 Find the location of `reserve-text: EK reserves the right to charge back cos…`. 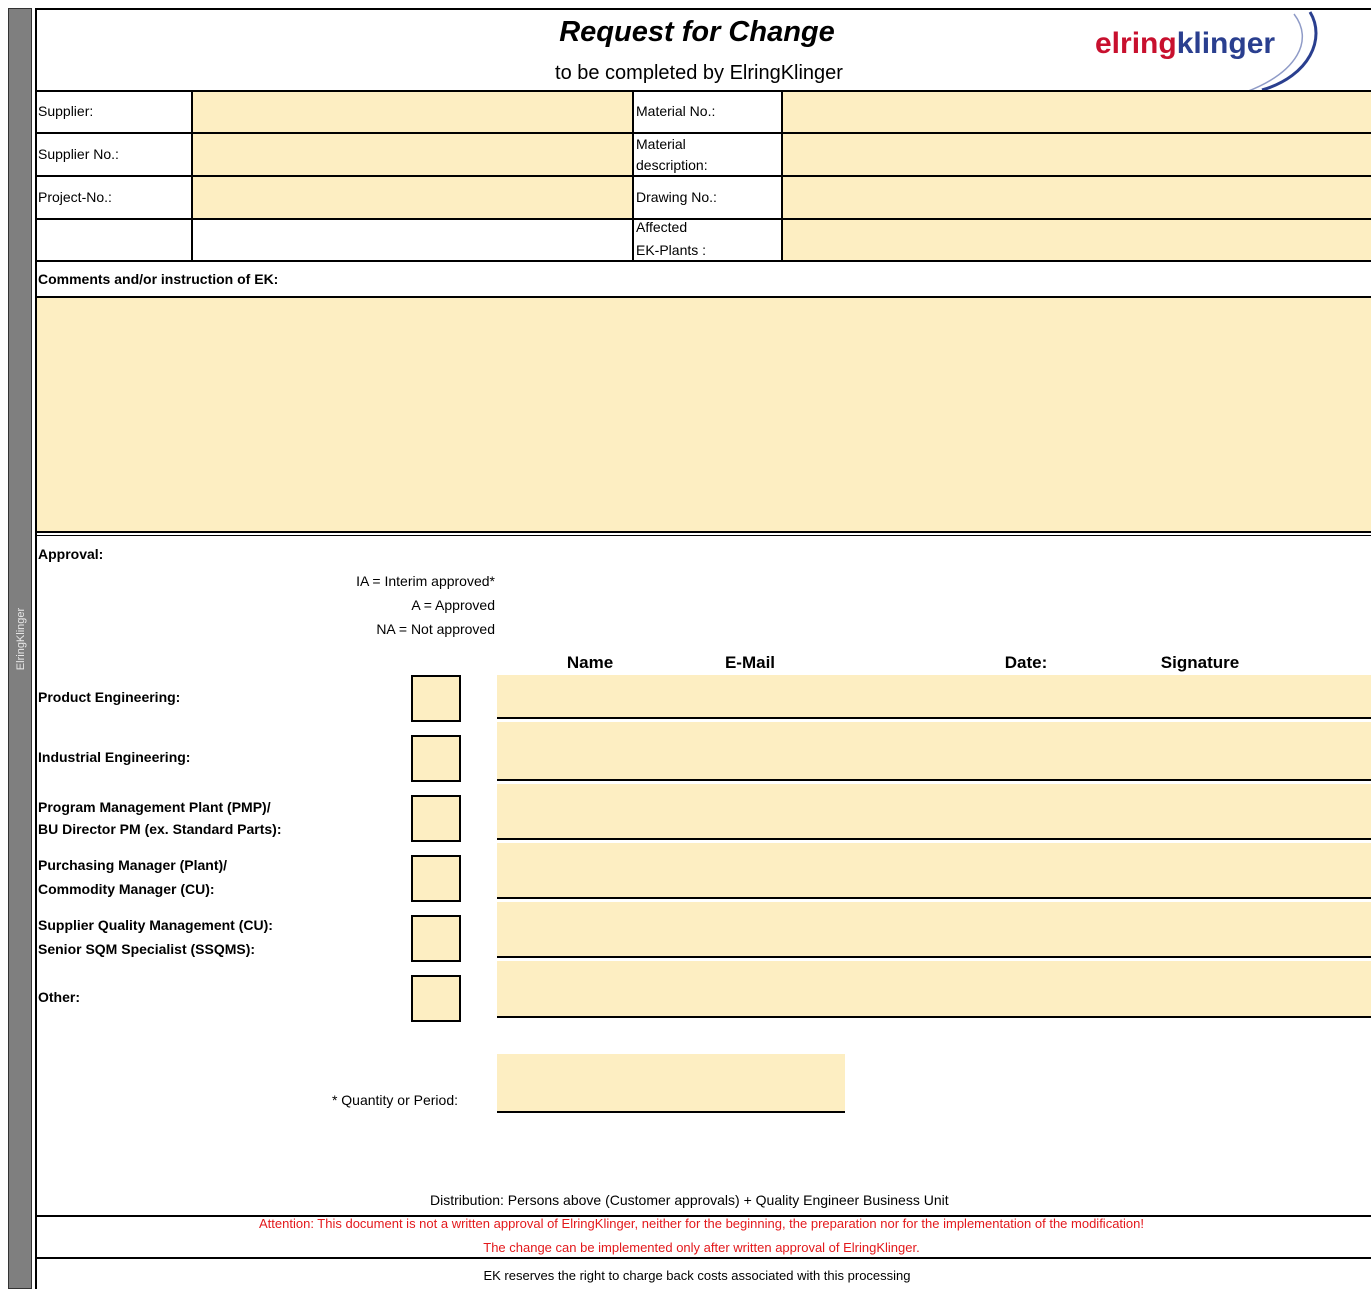

reserve-text: EK reserves the right to charge back cos… is located at coordinates (697, 1275).